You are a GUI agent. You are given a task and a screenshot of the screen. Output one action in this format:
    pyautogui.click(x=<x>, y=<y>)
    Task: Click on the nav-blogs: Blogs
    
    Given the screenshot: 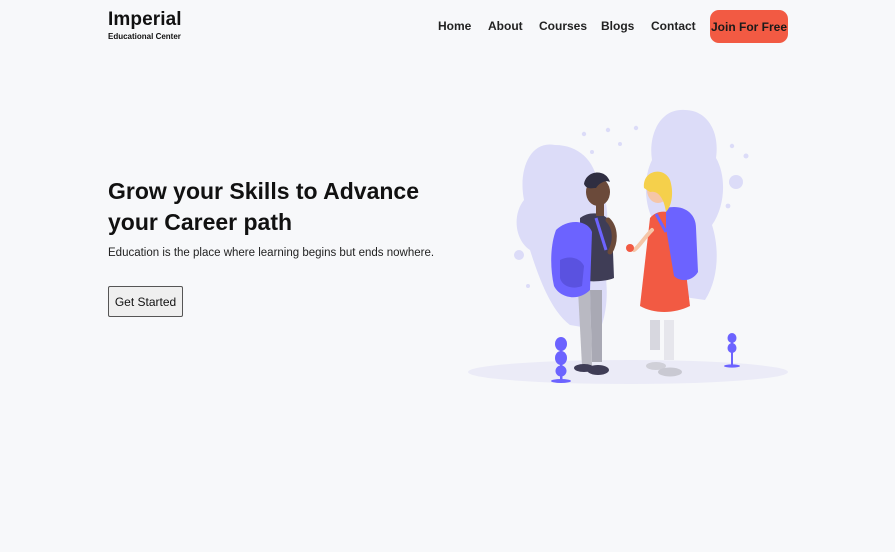 What is the action you would take?
    pyautogui.click(x=617, y=26)
    